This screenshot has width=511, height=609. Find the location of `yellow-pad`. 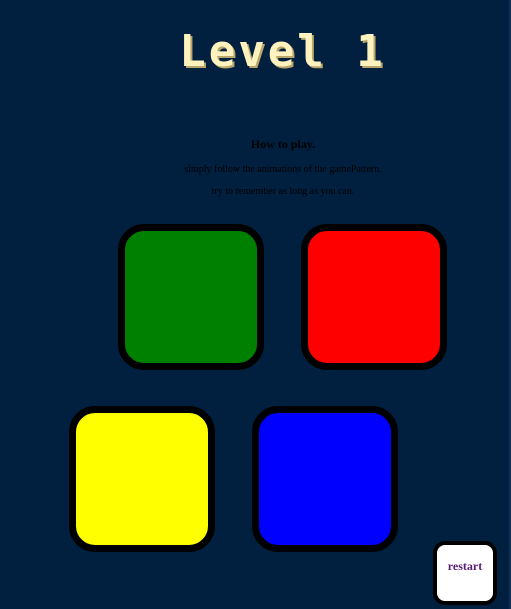

yellow-pad is located at coordinates (142, 479).